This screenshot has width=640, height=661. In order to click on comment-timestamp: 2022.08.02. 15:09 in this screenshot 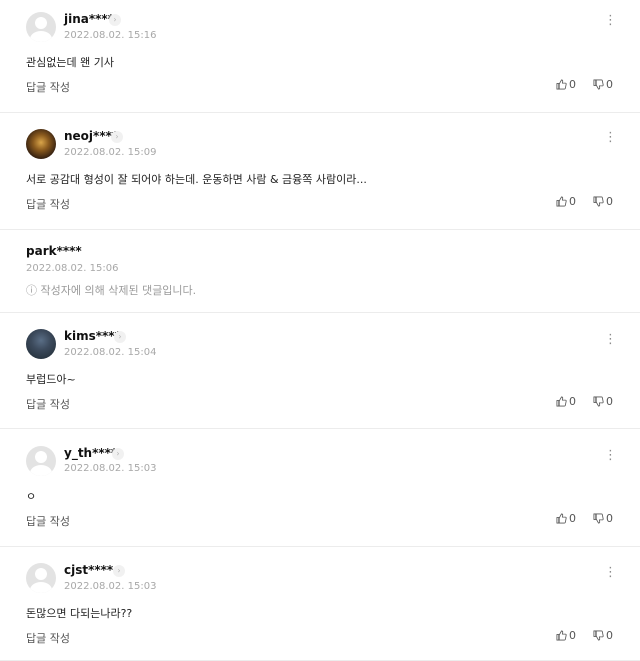, I will do `click(110, 152)`.